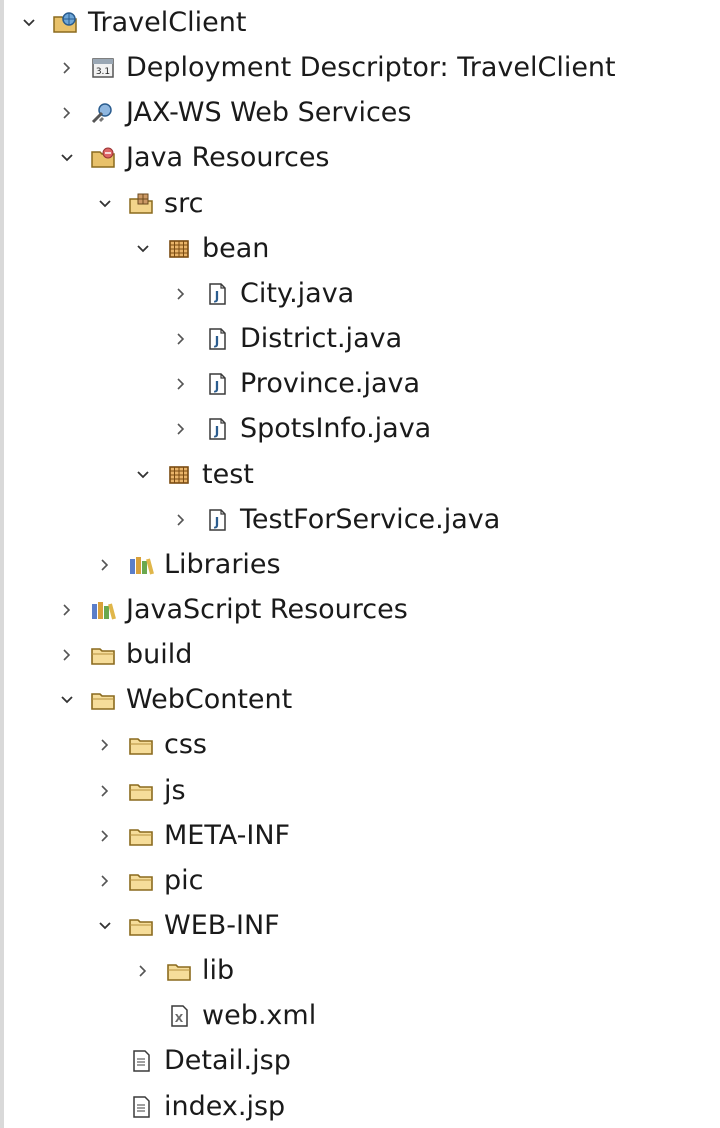  Describe the element at coordinates (370, 519) in the screenshot. I see `tree-item-label: TestForService.java` at that location.